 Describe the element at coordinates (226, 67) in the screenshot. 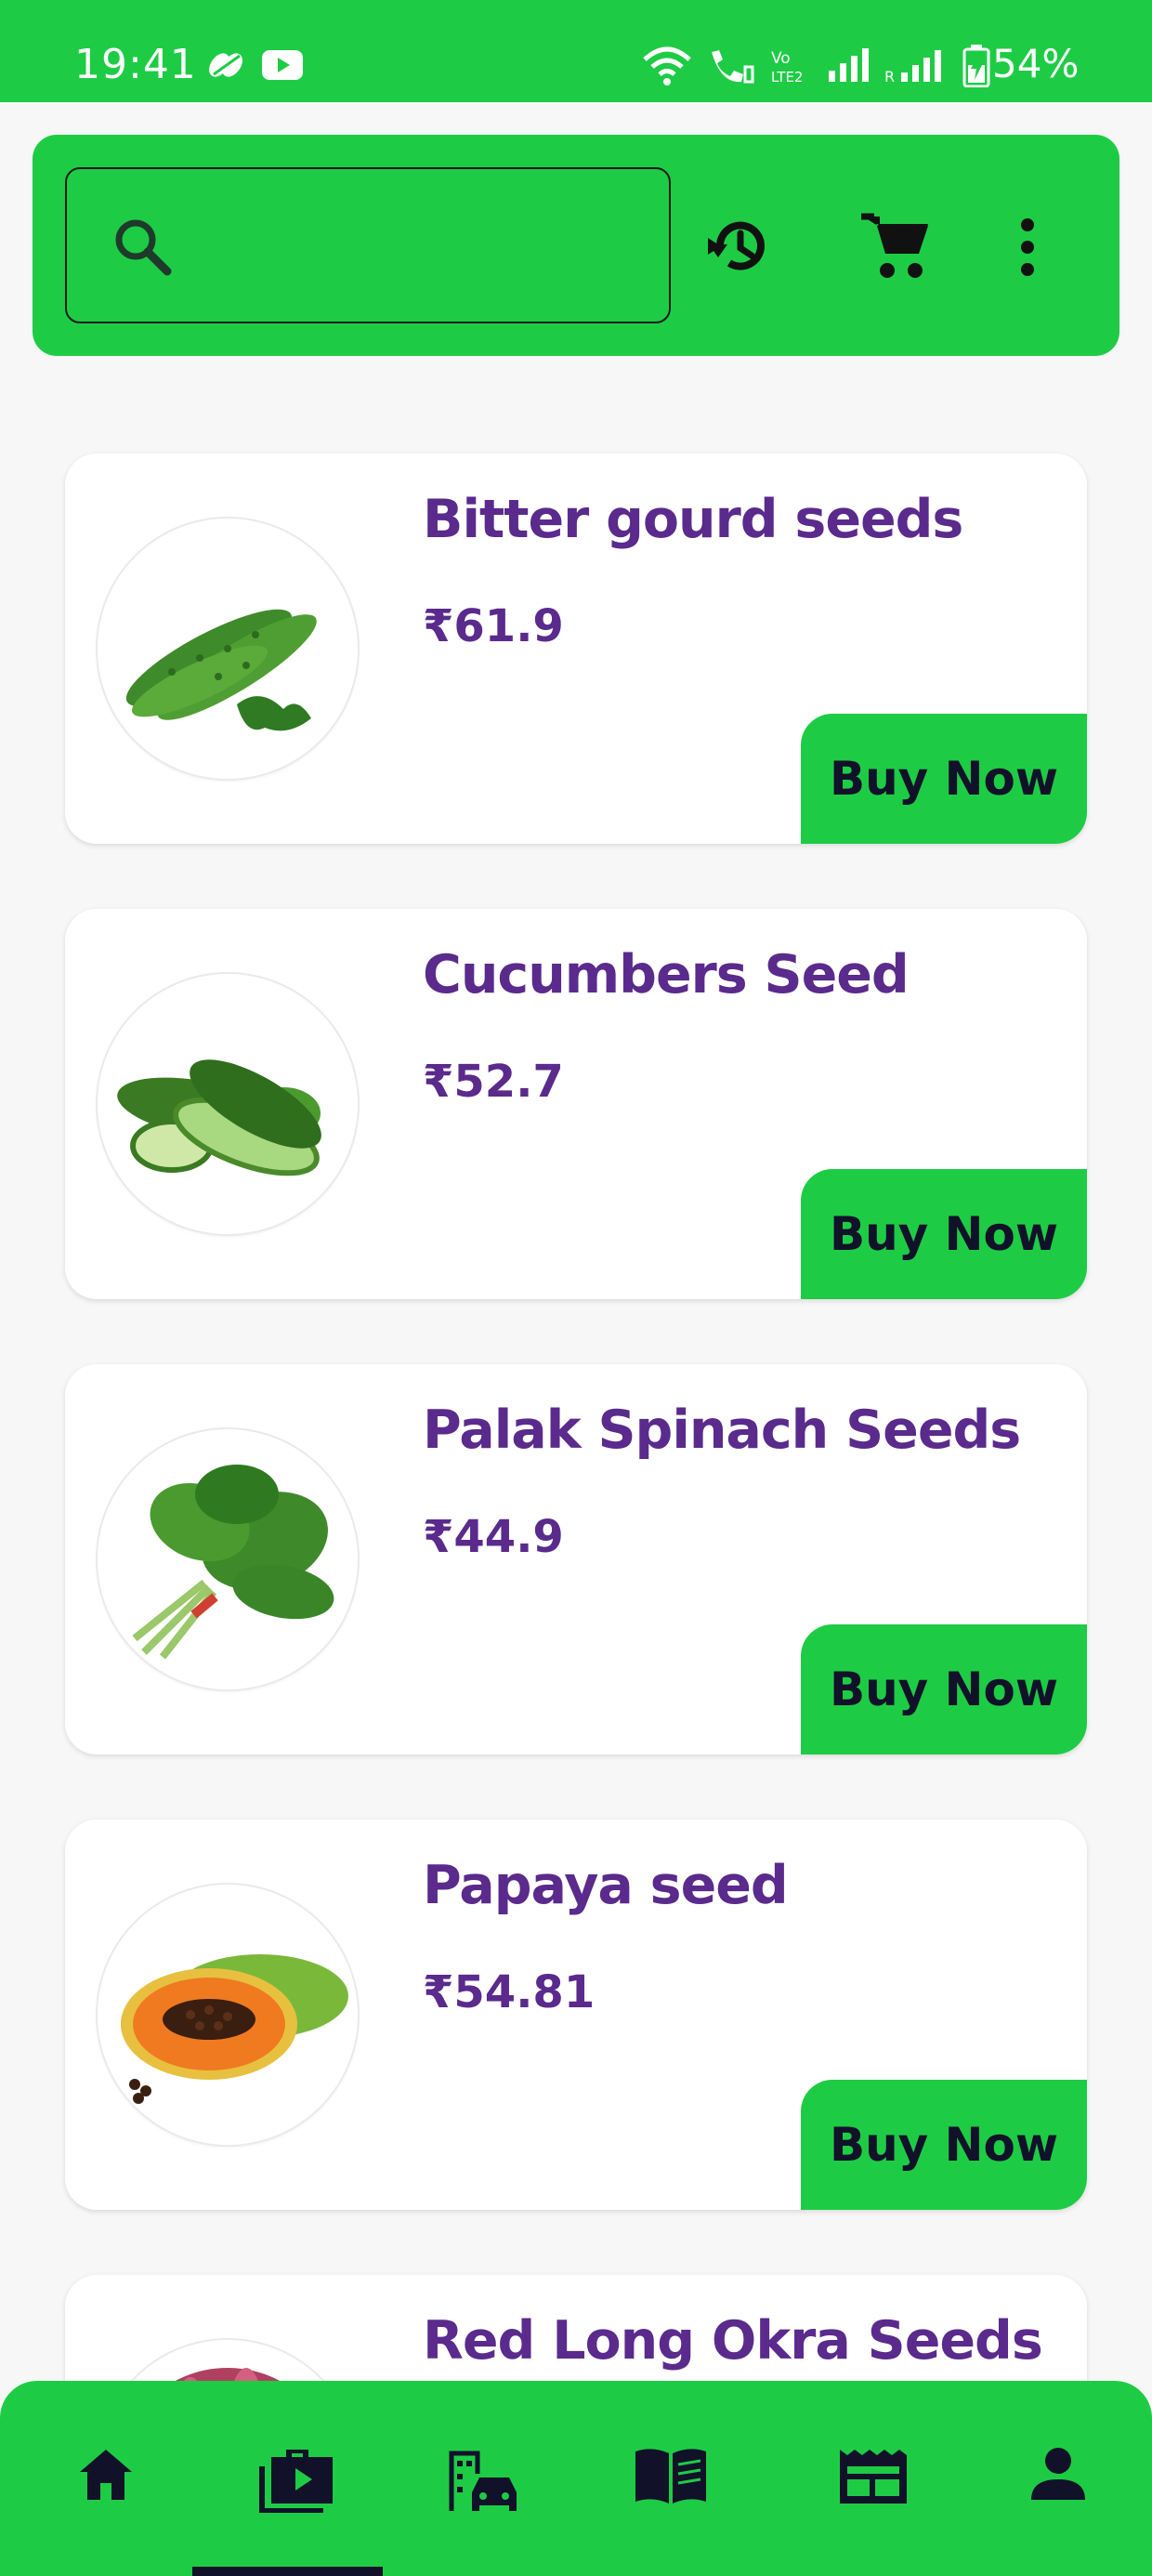

I see `notification-app-icon` at that location.